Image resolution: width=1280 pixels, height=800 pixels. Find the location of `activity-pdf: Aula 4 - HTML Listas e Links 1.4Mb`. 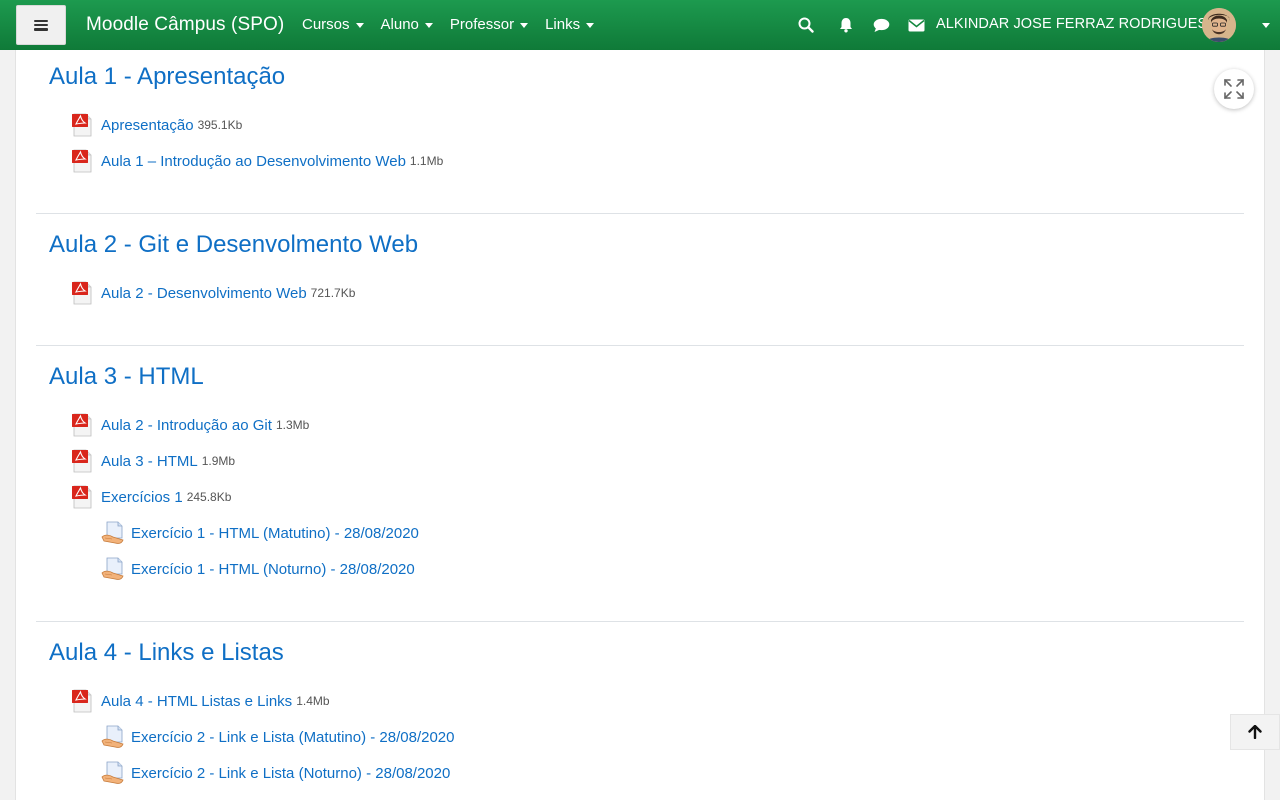

activity-pdf: Aula 4 - HTML Listas e Links 1.4Mb is located at coordinates (200, 701).